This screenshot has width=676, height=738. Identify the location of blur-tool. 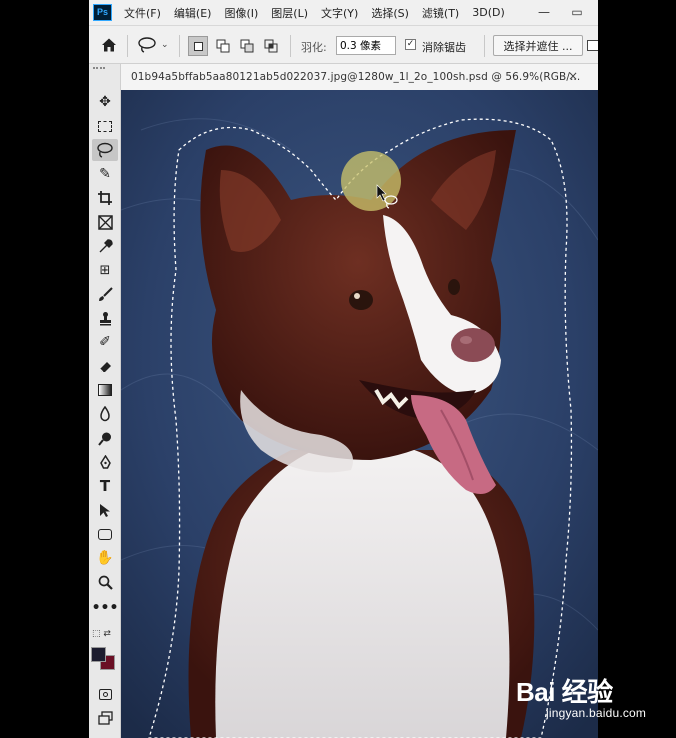
(105, 414).